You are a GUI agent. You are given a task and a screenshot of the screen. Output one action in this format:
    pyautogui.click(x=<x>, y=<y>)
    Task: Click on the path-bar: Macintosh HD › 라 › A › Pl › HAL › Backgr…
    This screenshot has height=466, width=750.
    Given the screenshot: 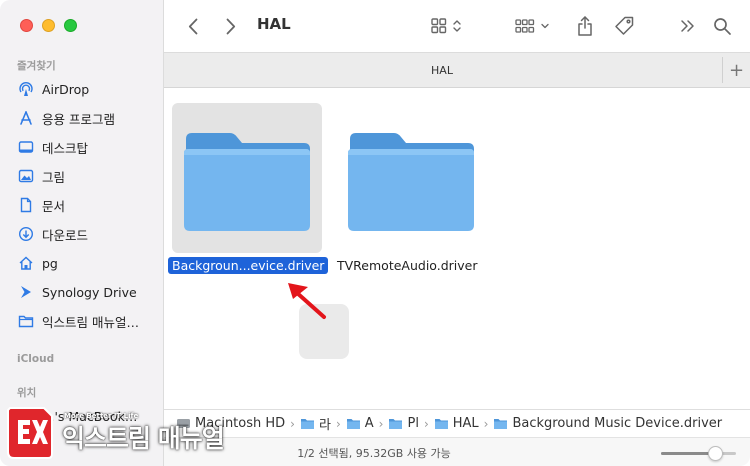 What is the action you would take?
    pyautogui.click(x=457, y=423)
    